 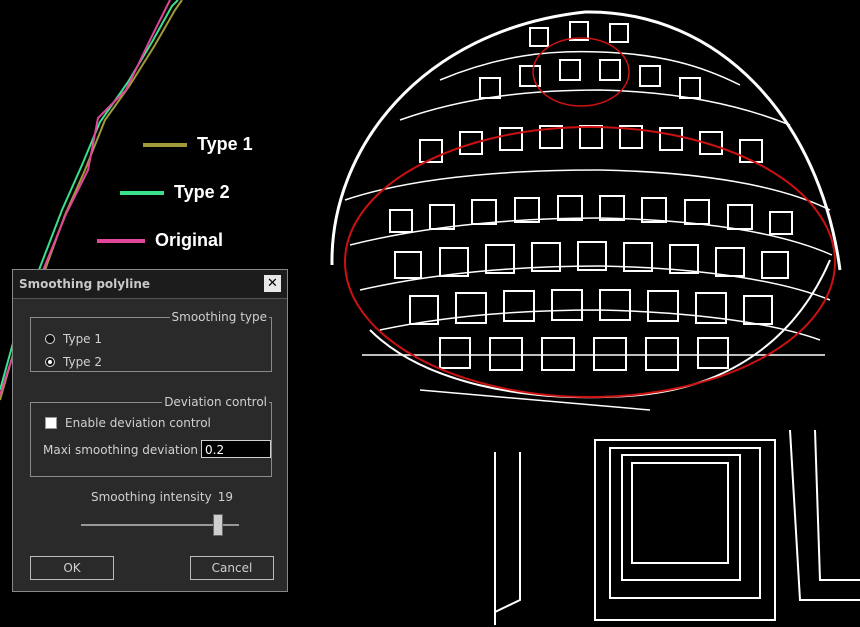 I want to click on radio-type2, so click(x=50, y=362).